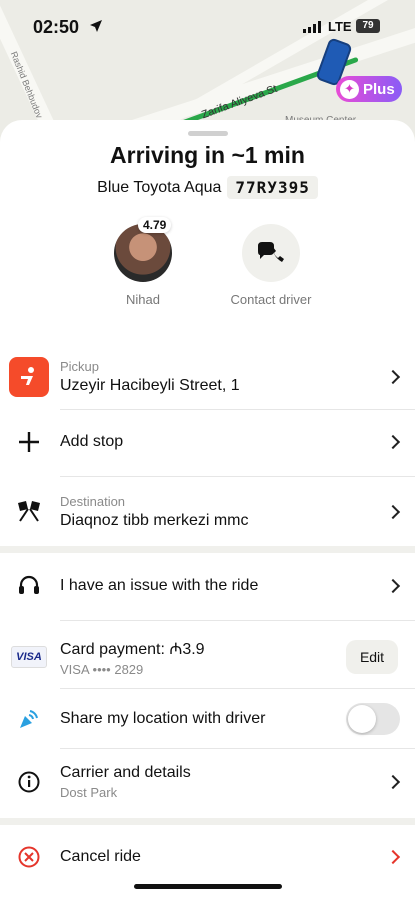 The height and width of the screenshot is (900, 415). Describe the element at coordinates (154, 520) in the screenshot. I see `destination-address: Diaqnoz tibb merkezi mmc` at that location.